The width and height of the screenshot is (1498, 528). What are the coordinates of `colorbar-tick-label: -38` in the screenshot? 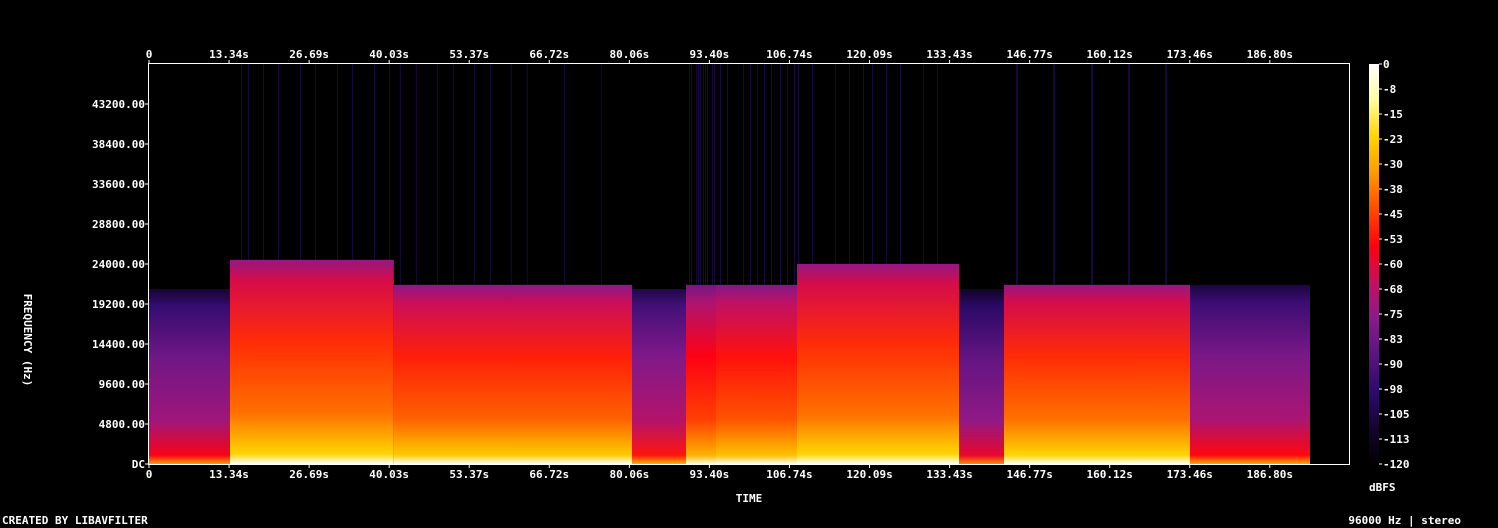 It's located at (1393, 189).